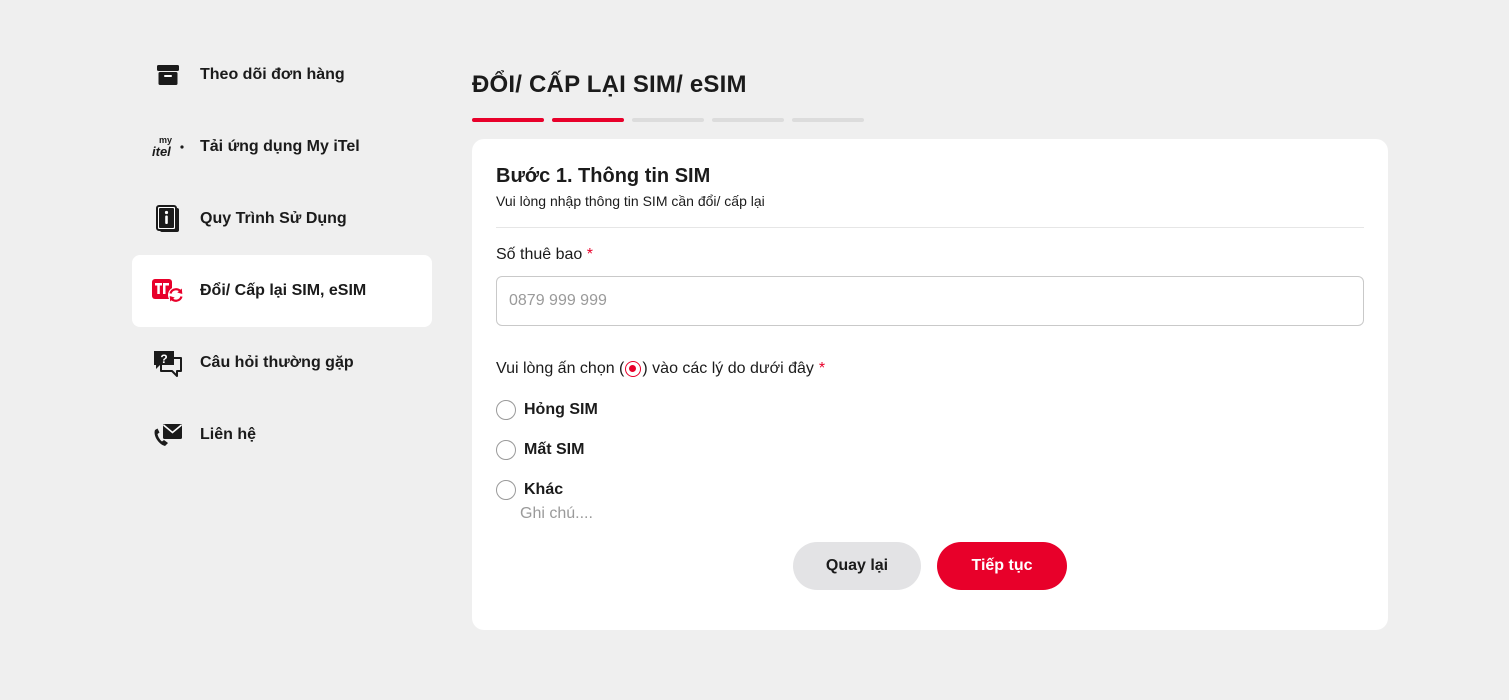 Image resolution: width=1509 pixels, height=700 pixels. Describe the element at coordinates (609, 84) in the screenshot. I see `page-title: ĐỔI/ CẤP LẠI SIM/ eSIM` at that location.